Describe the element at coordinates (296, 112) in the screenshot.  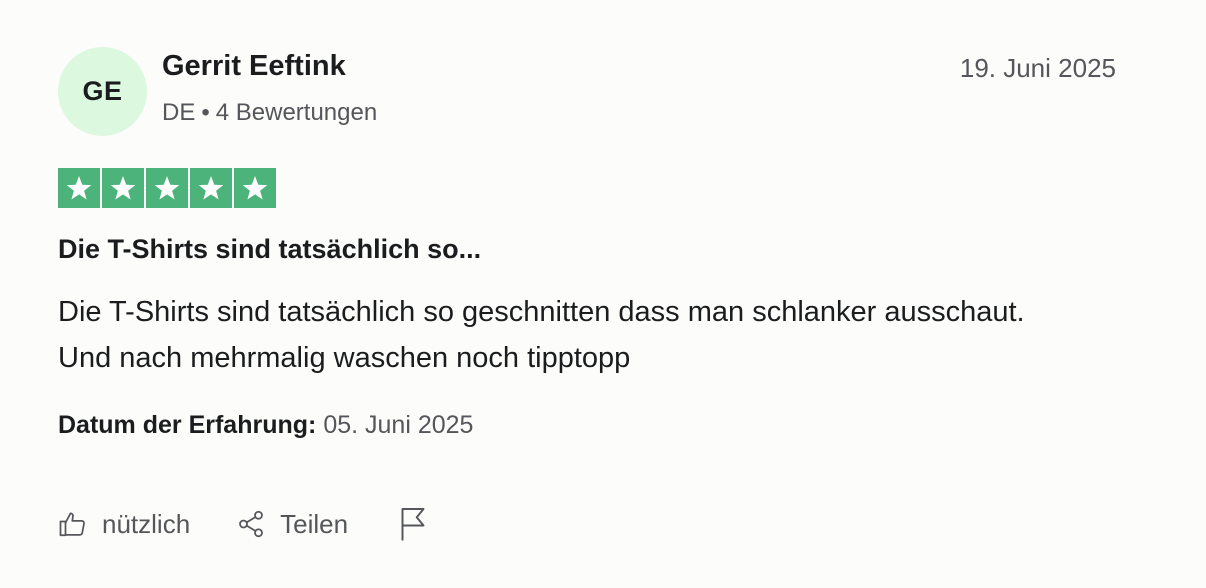
I see `reviewer-review-count: 4 Bewertungen` at that location.